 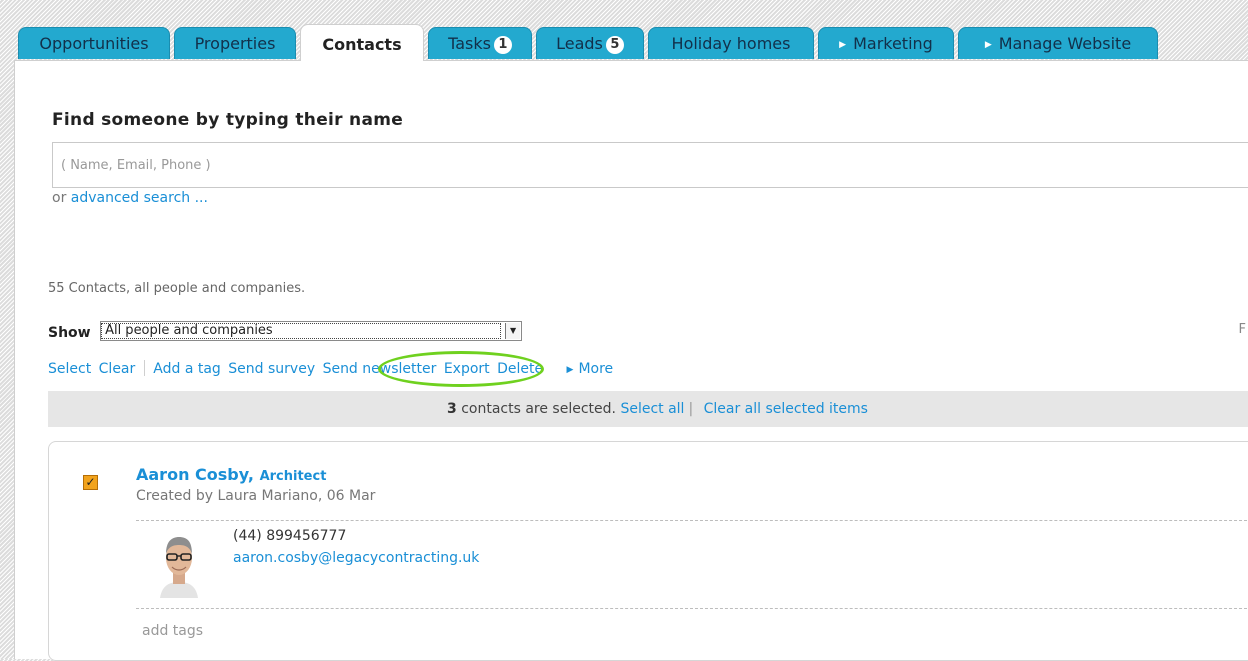 I want to click on person-photo-icon, so click(x=179, y=563).